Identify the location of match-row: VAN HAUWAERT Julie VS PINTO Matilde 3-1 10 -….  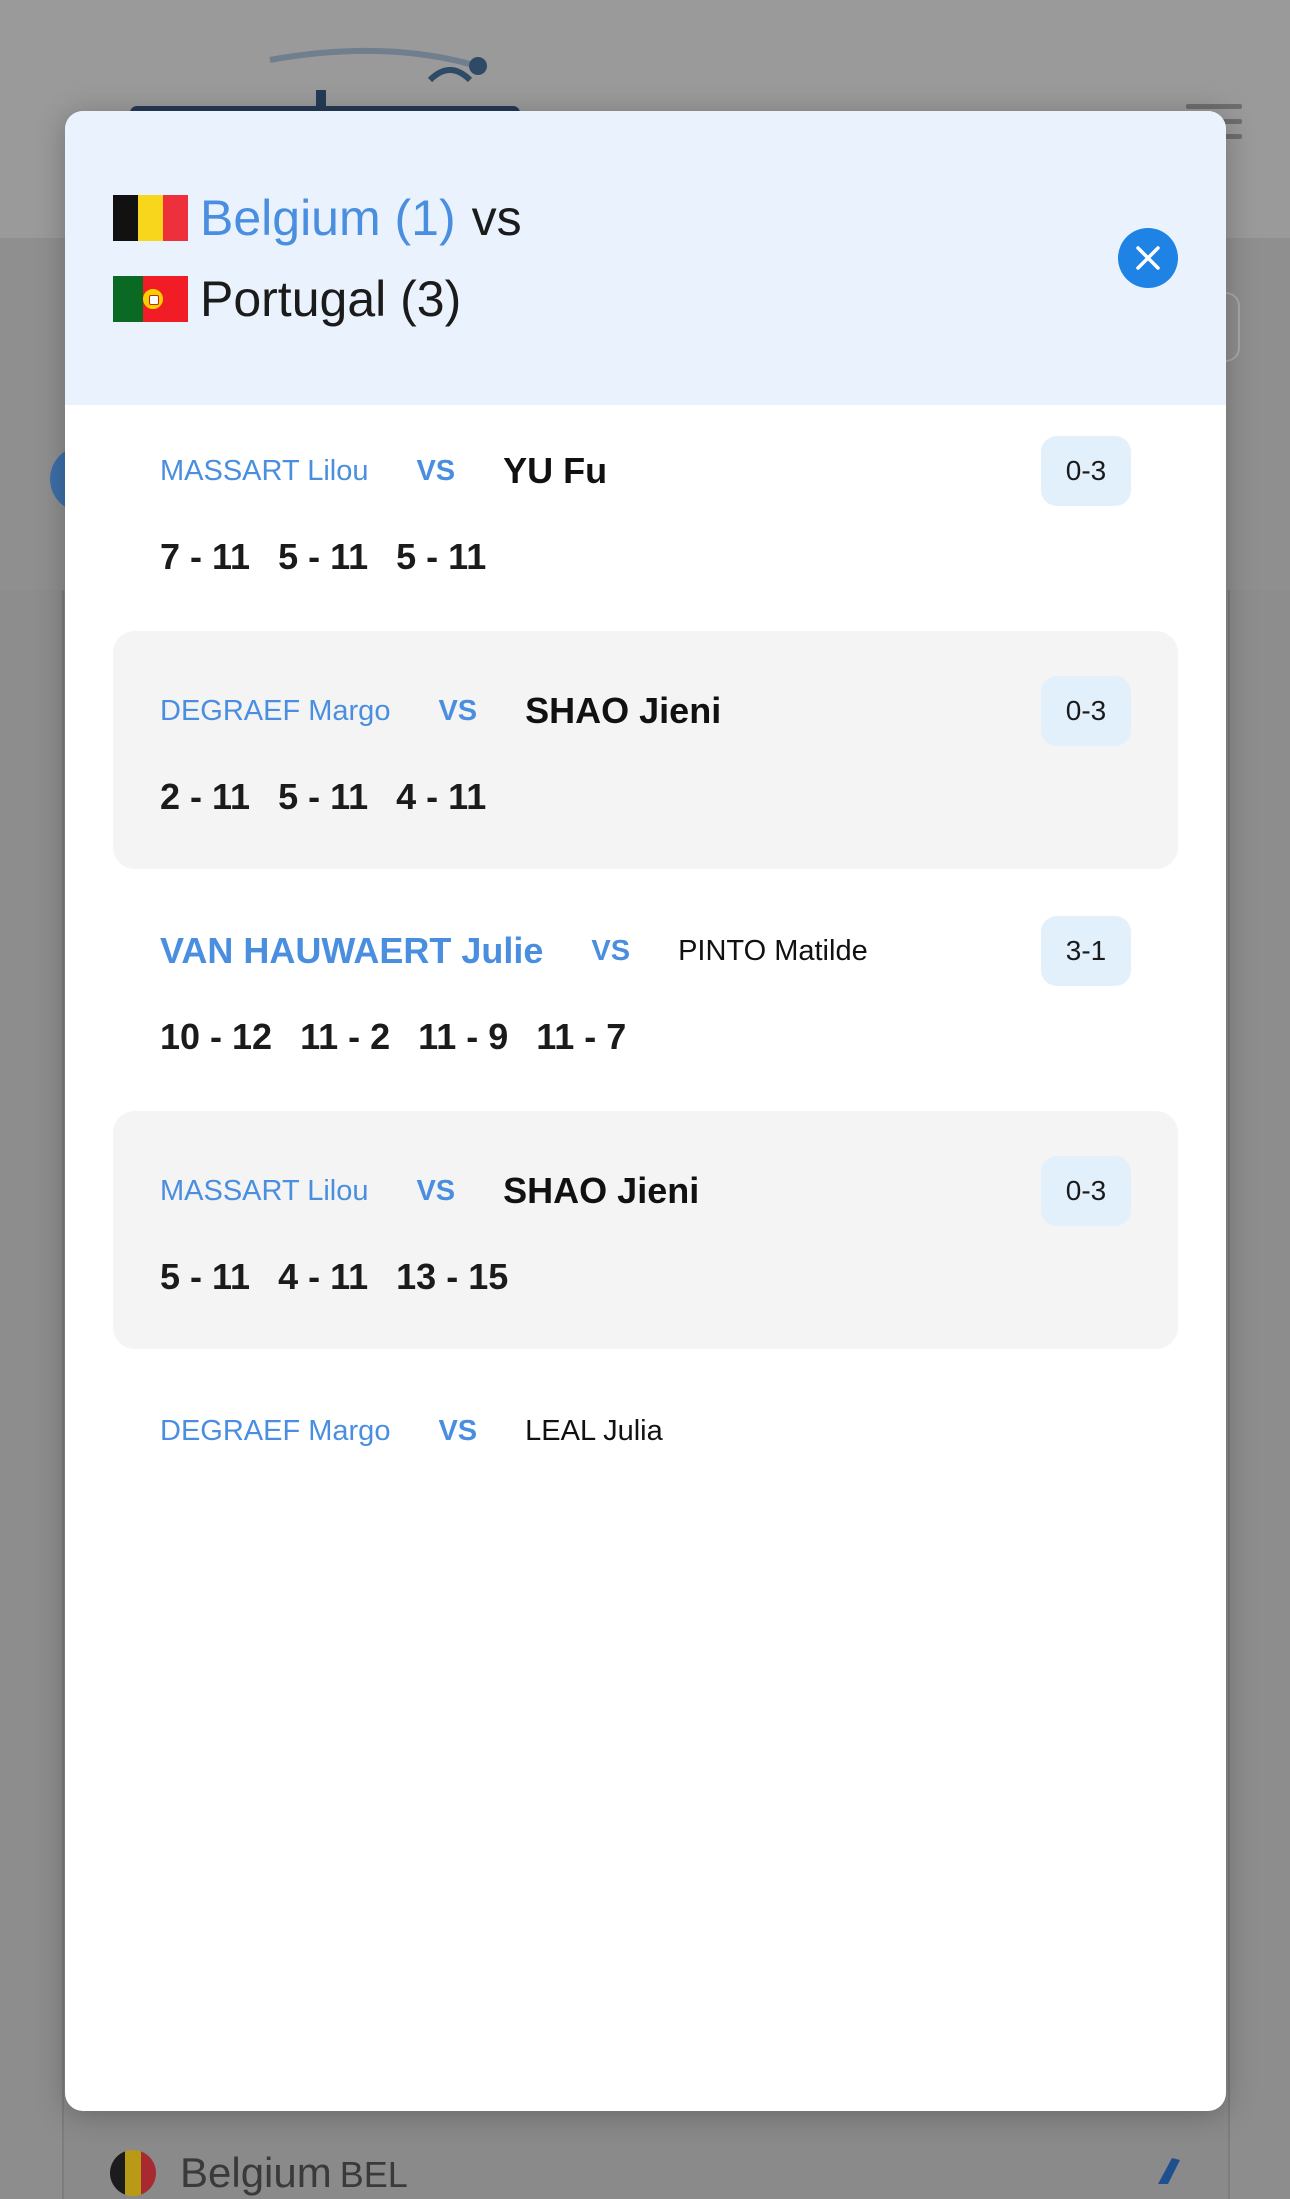
(645, 990).